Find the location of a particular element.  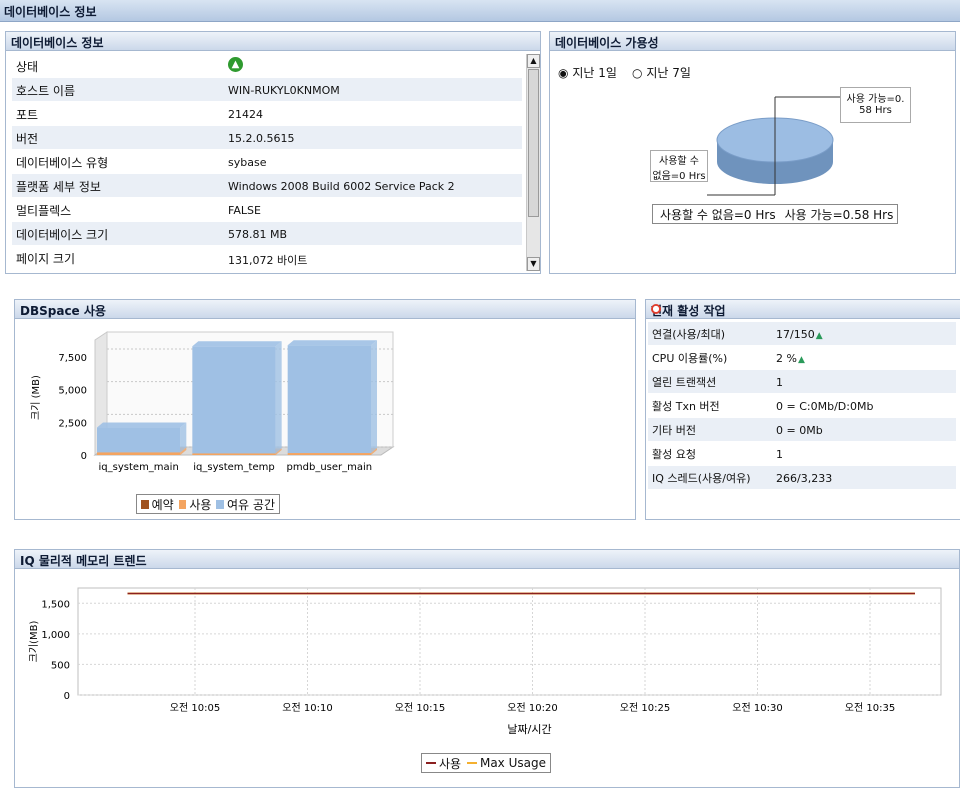

activity-label: 활성 Txn 버전 is located at coordinates (686, 406).